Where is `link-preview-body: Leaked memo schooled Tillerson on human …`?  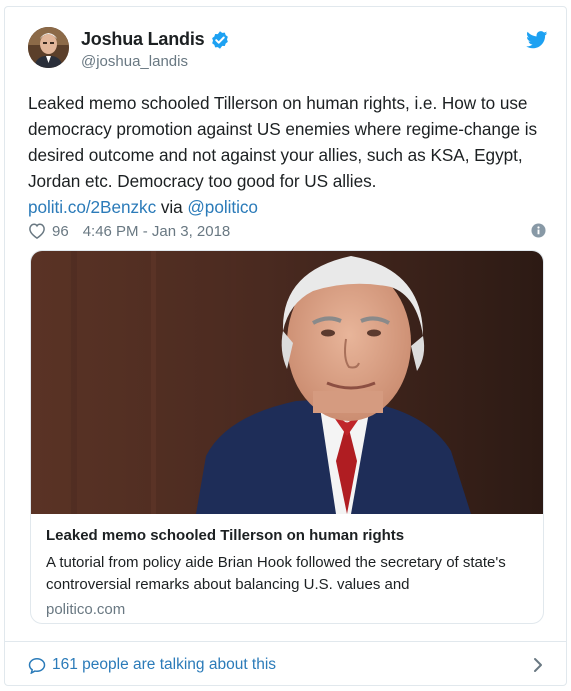
link-preview-body: Leaked memo schooled Tillerson on human … is located at coordinates (291, 572).